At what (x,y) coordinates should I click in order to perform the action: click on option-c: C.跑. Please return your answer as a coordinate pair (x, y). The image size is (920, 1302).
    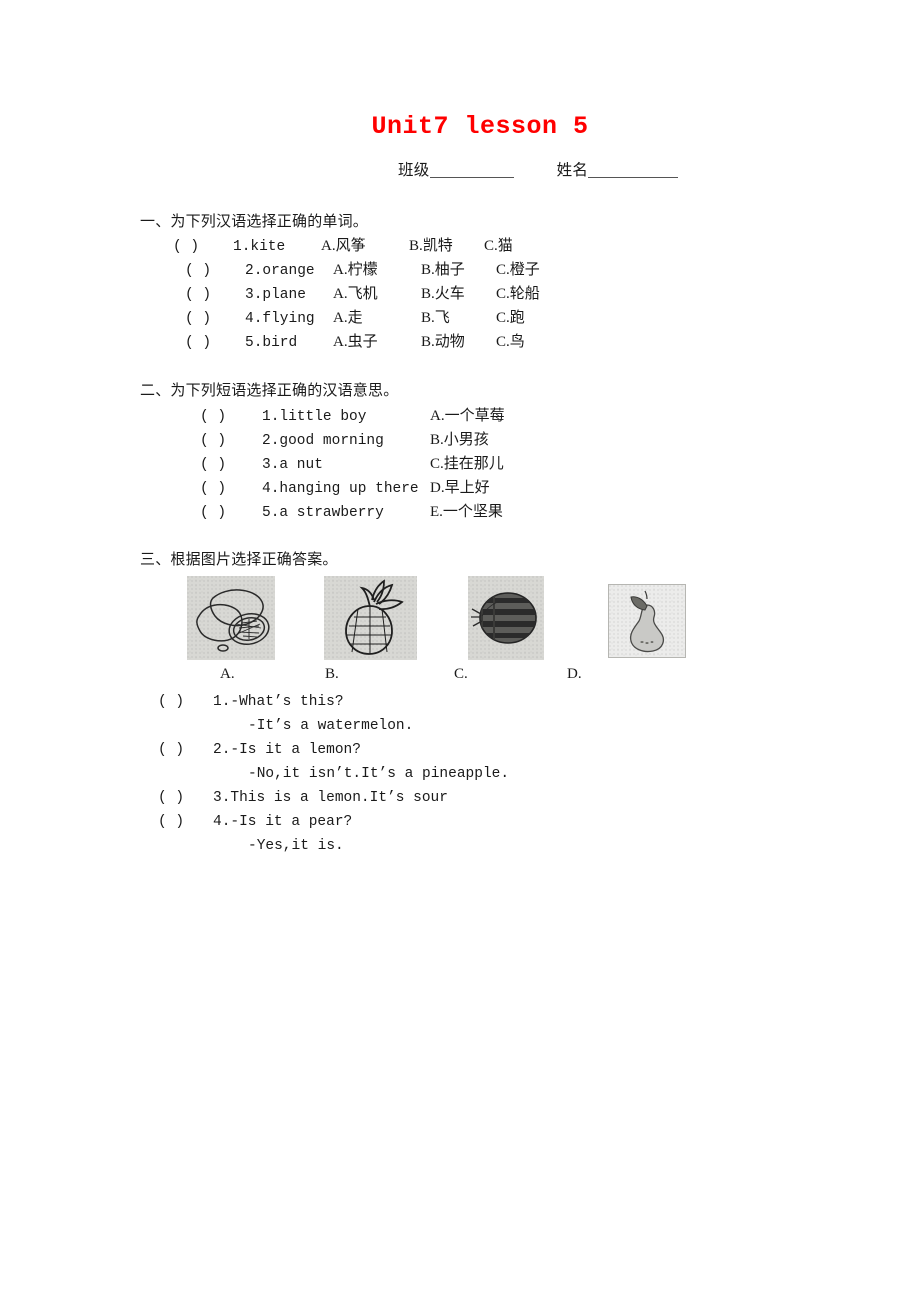
    Looking at the image, I should click on (510, 316).